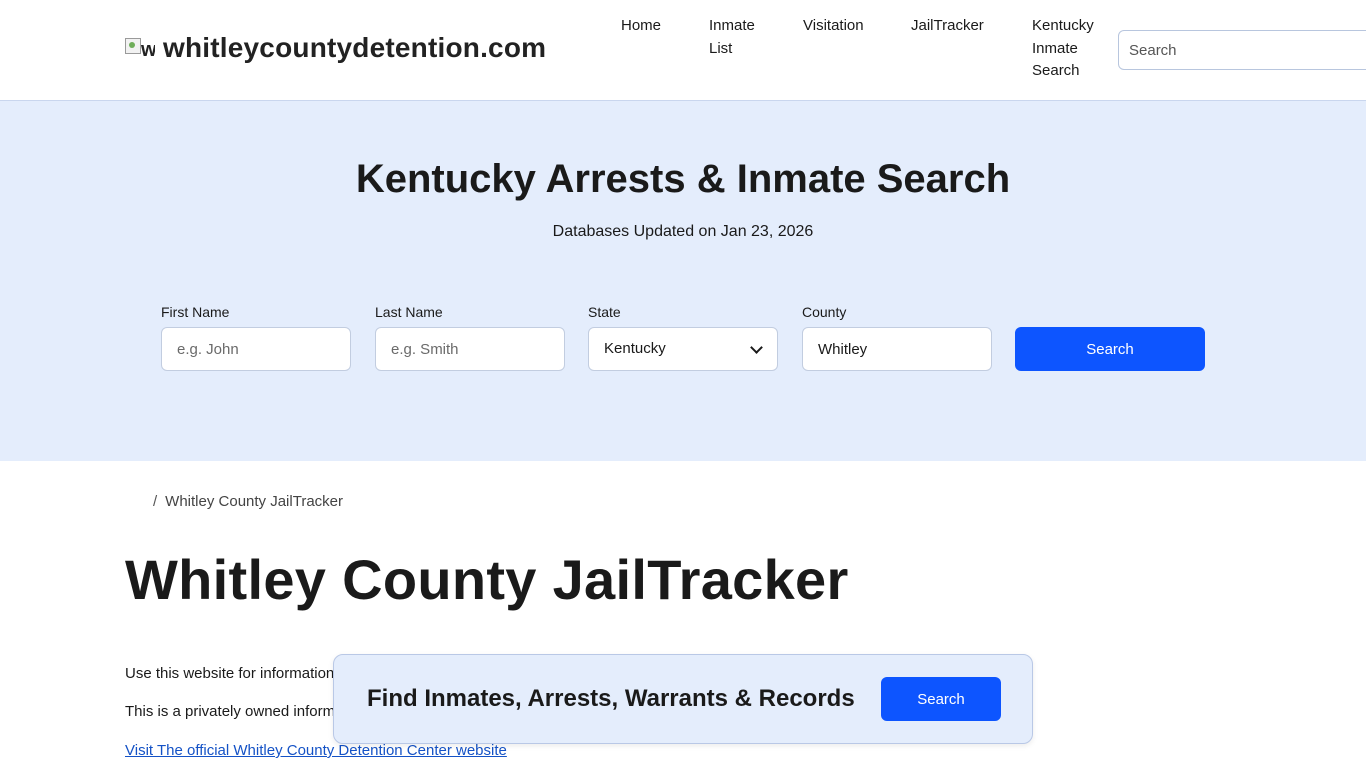 This screenshot has width=1366, height=768. Describe the element at coordinates (941, 699) in the screenshot. I see `banner-search-button: Search` at that location.